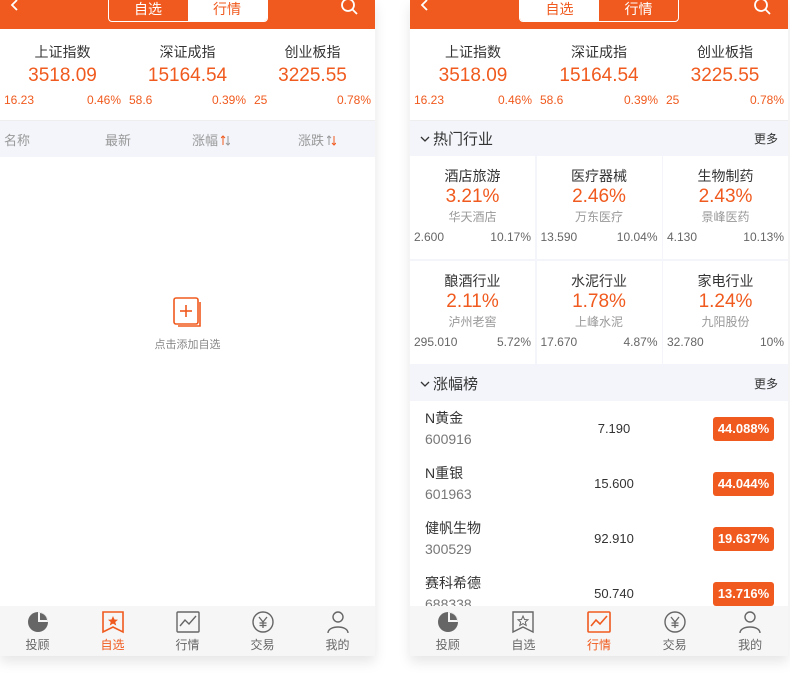 This screenshot has width=790, height=677. I want to click on stock-name: N重银, so click(444, 472).